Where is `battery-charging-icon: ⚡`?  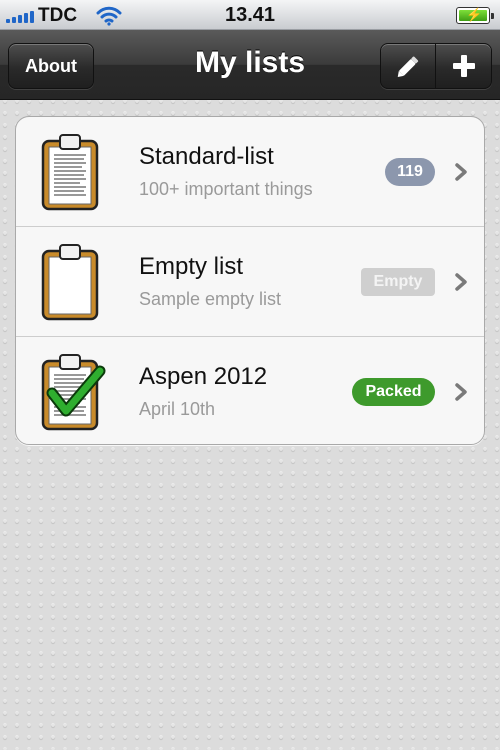
battery-charging-icon: ⚡ is located at coordinates (475, 15).